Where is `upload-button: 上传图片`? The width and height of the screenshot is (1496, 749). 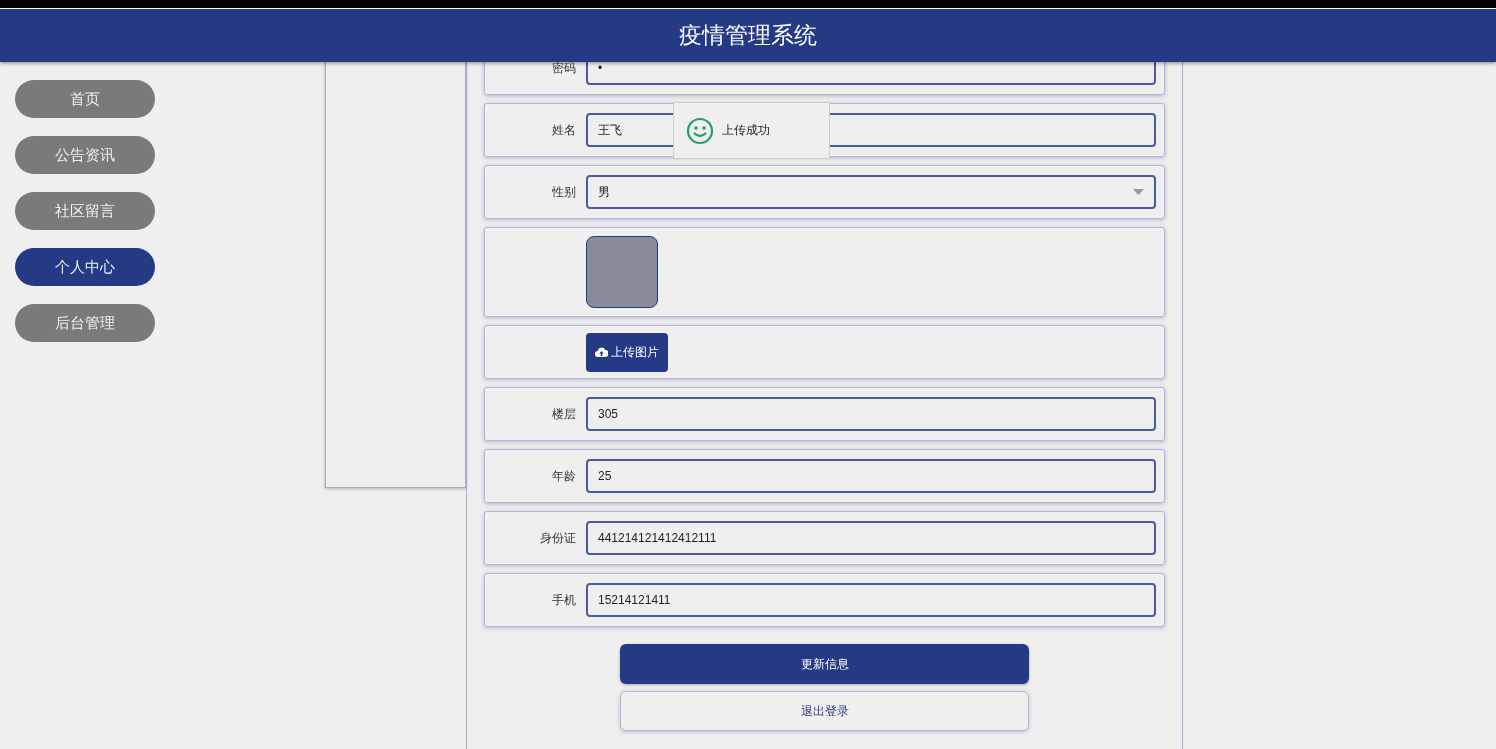
upload-button: 上传图片 is located at coordinates (627, 352).